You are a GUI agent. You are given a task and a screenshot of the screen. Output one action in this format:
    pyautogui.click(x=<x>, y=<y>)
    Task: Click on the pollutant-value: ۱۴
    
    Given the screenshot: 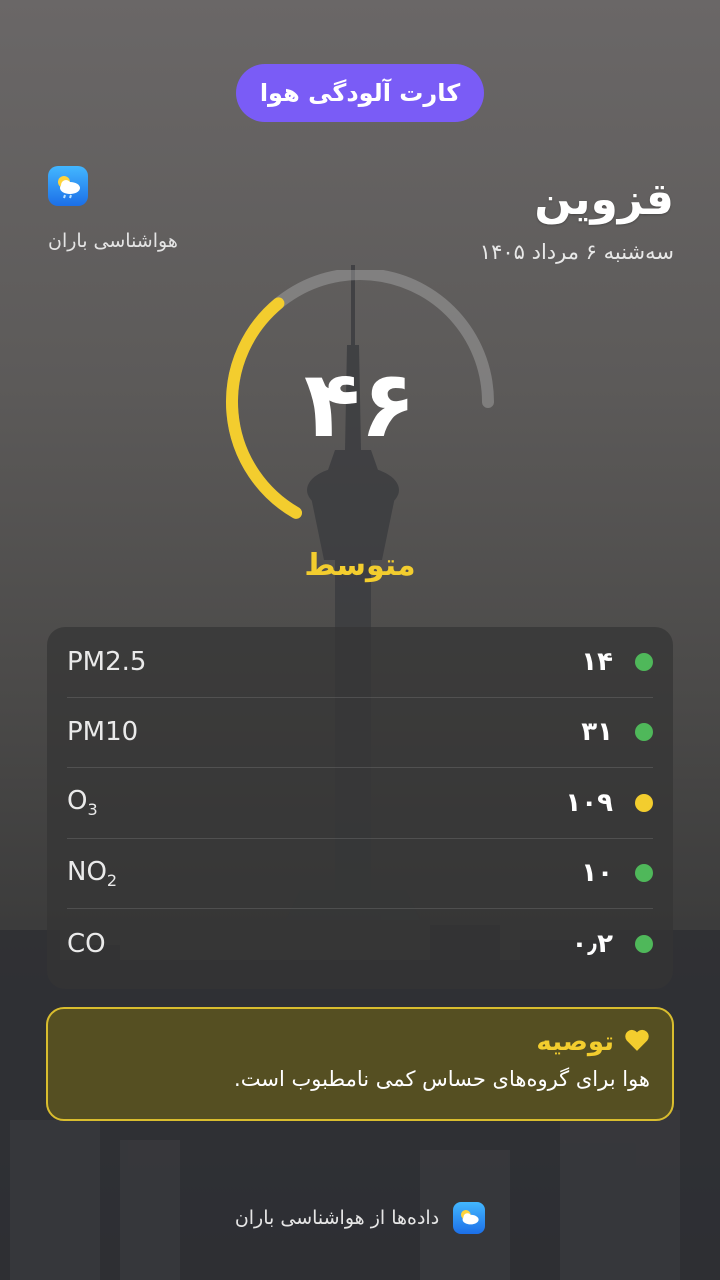 What is the action you would take?
    pyautogui.click(x=597, y=661)
    